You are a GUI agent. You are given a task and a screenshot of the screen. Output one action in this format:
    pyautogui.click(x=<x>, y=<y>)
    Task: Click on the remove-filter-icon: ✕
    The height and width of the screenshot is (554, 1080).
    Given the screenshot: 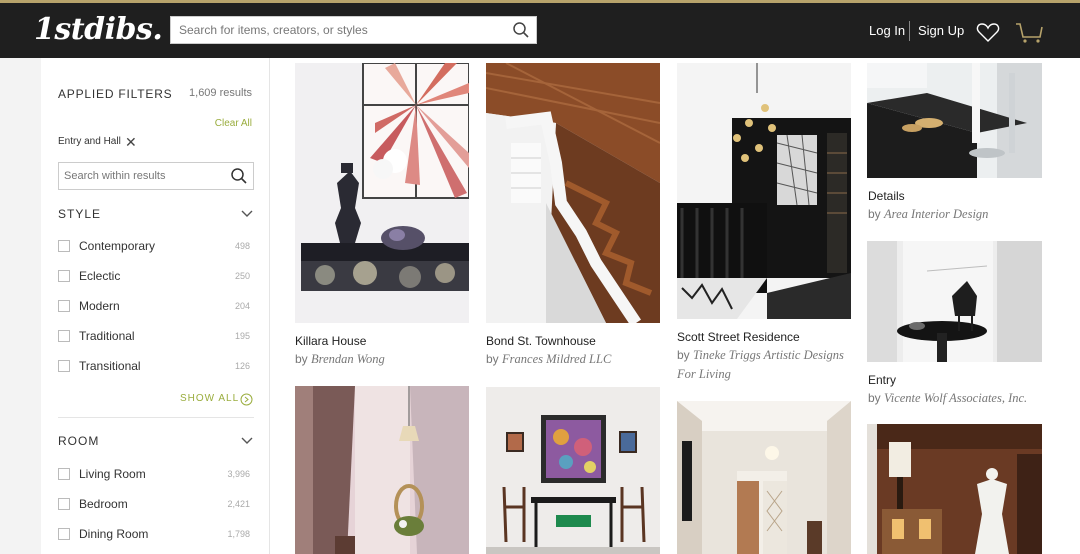 What is the action you would take?
    pyautogui.click(x=131, y=142)
    